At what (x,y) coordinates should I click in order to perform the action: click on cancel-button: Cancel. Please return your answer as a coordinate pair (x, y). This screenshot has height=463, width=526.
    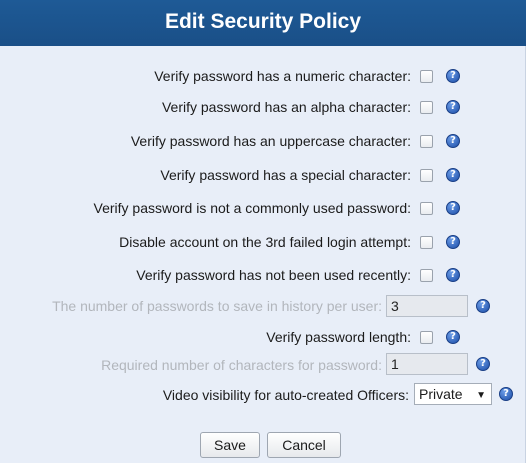
    Looking at the image, I should click on (304, 445).